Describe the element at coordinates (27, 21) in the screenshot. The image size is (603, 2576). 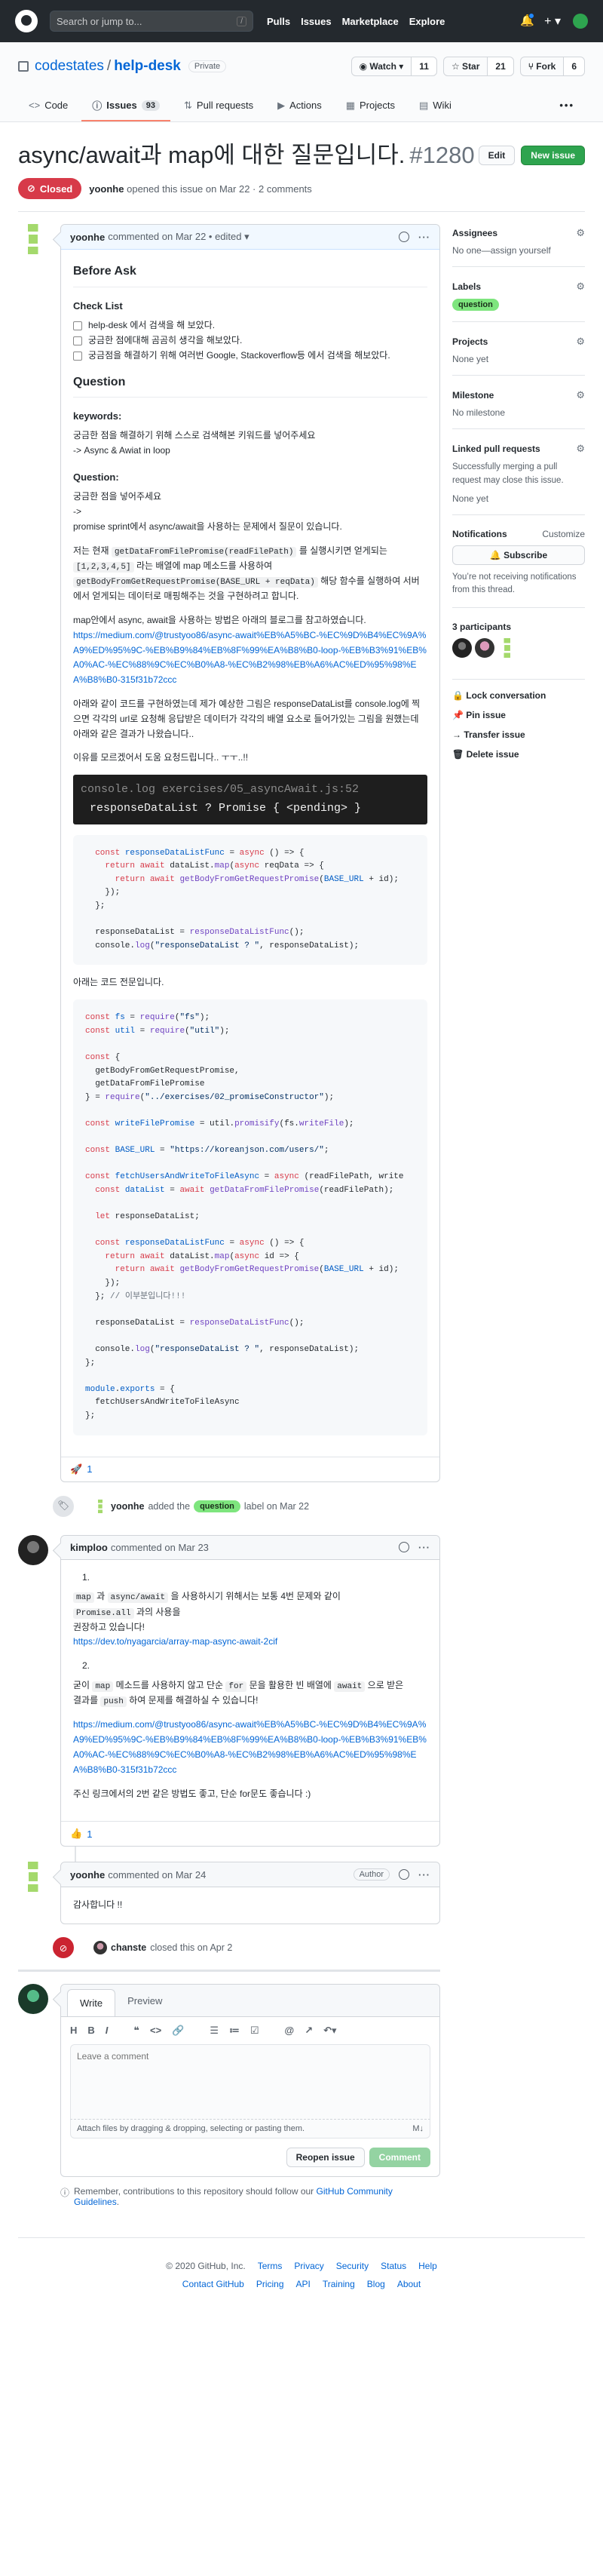
I see `github-logo-icon` at that location.